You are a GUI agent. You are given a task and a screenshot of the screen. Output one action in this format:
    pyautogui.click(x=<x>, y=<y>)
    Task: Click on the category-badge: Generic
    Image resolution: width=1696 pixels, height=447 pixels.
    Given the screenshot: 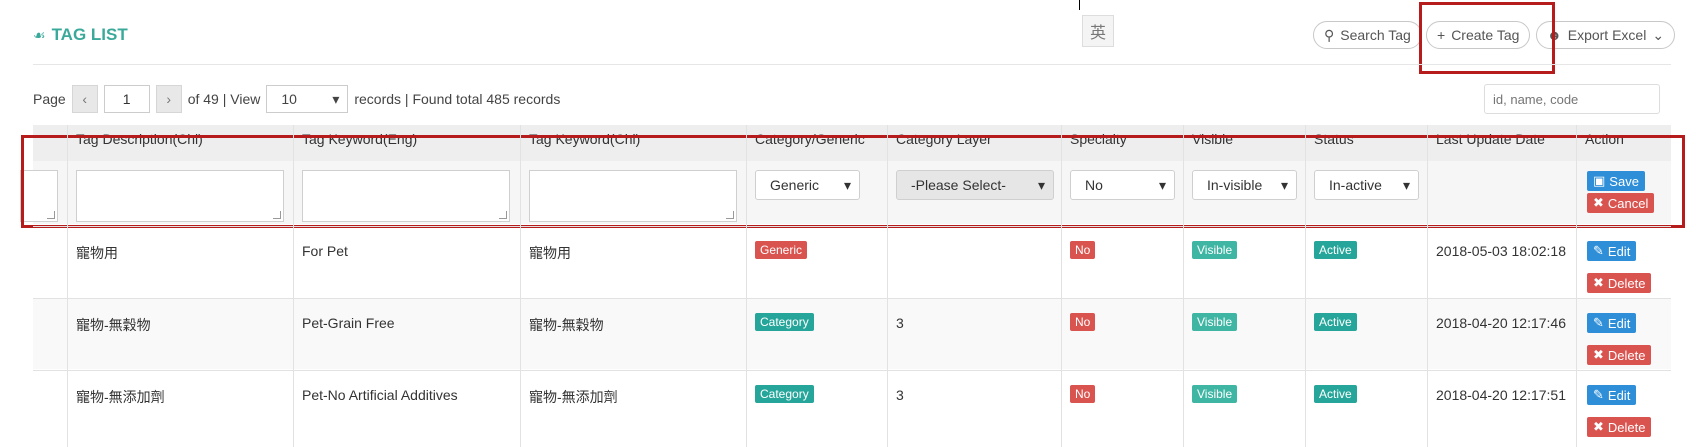 What is the action you would take?
    pyautogui.click(x=781, y=250)
    